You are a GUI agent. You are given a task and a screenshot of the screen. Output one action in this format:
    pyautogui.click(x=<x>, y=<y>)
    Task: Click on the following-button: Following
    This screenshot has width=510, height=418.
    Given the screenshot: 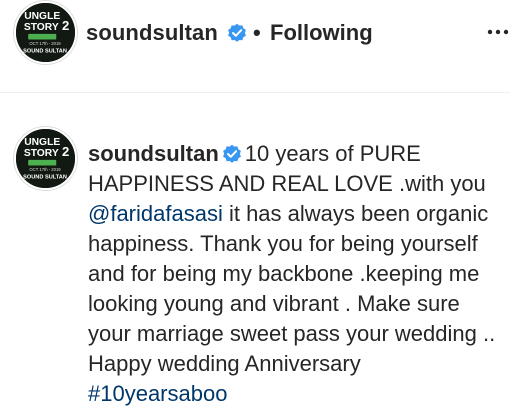 What is the action you would take?
    pyautogui.click(x=321, y=33)
    